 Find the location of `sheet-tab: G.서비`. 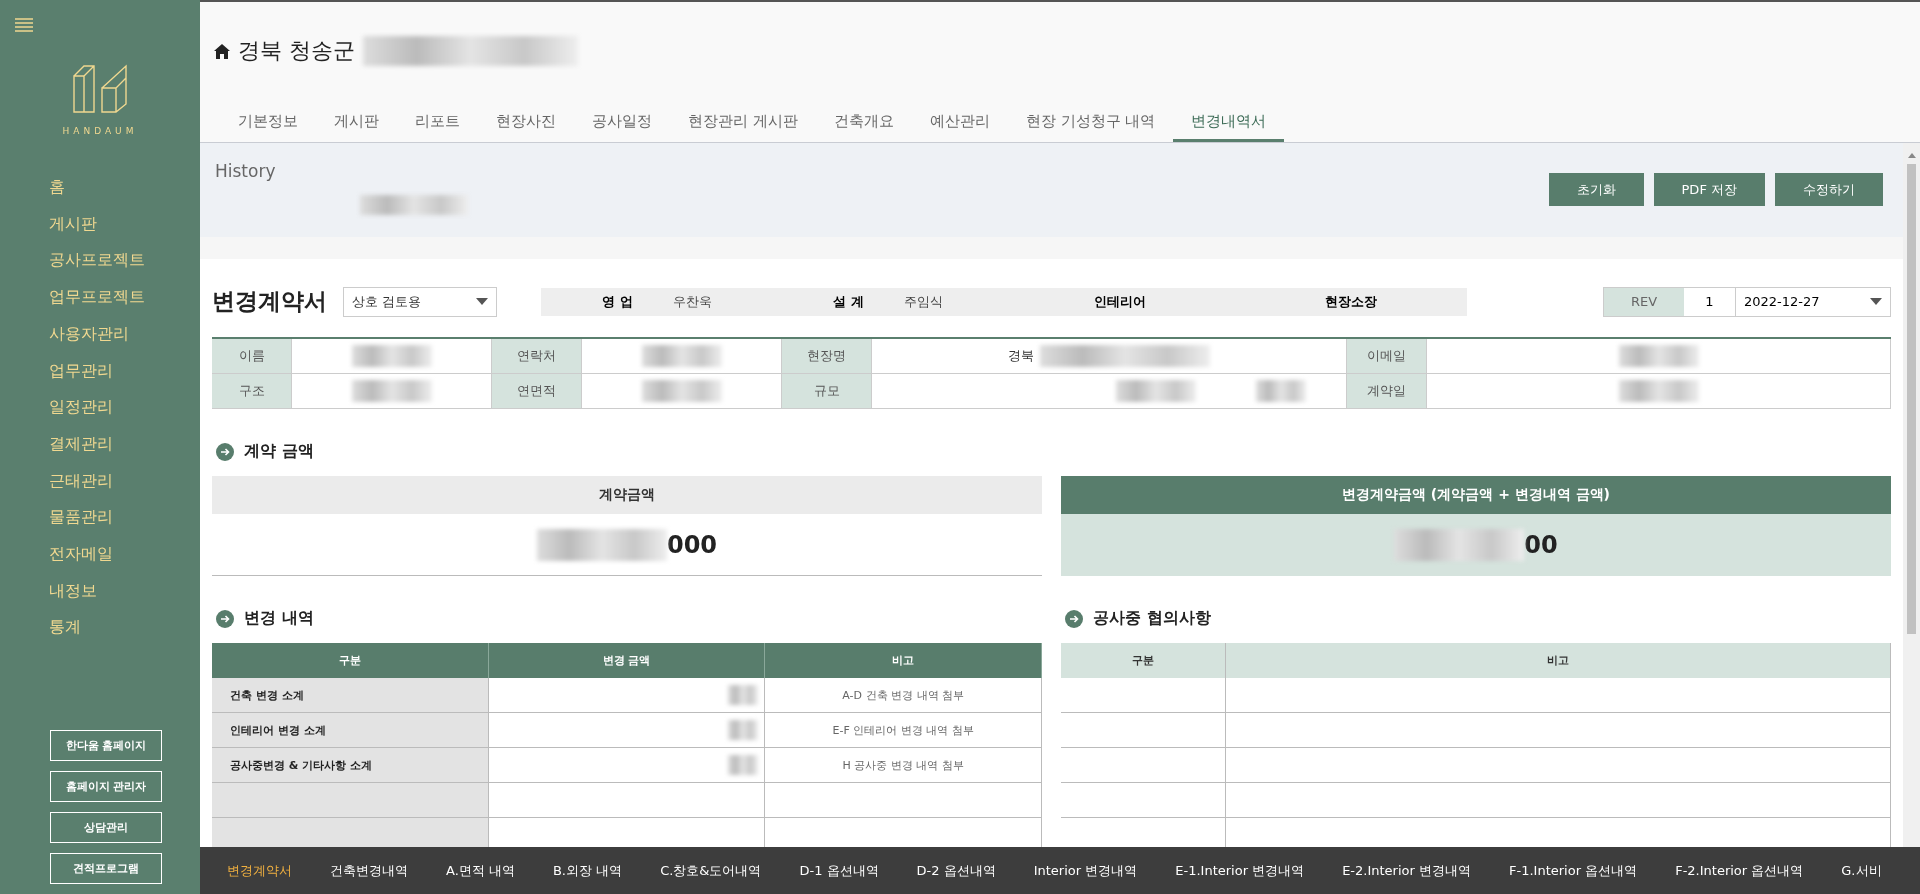

sheet-tab: G.서비 is located at coordinates (1861, 870).